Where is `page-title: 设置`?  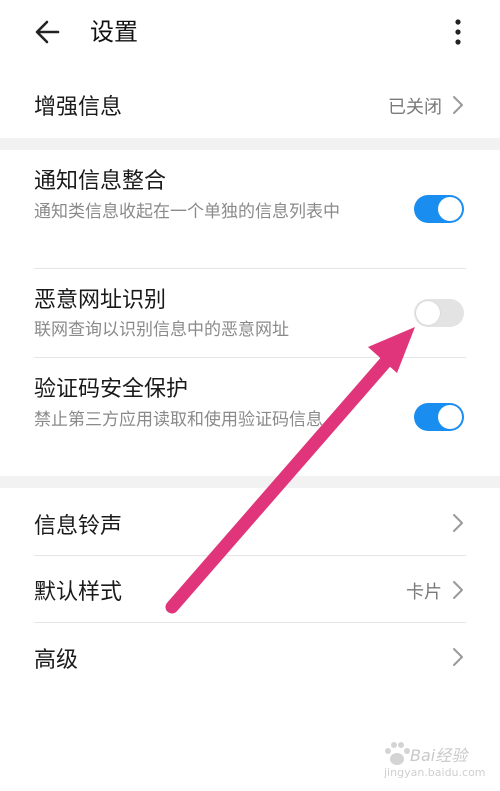
page-title: 设置 is located at coordinates (114, 32).